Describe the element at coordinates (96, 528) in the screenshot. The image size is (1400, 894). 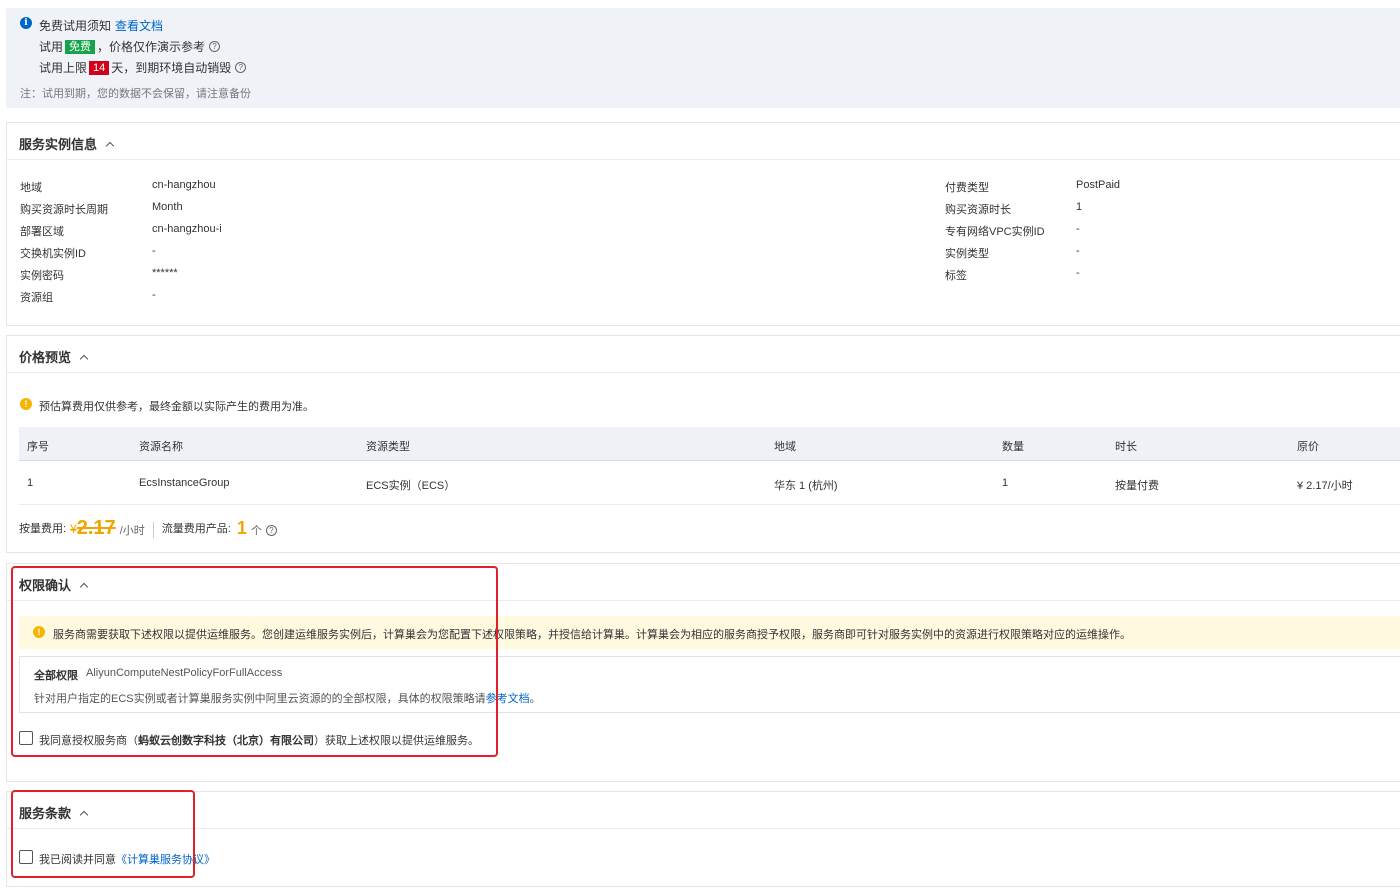
I see `summary-amount: 2.17` at that location.